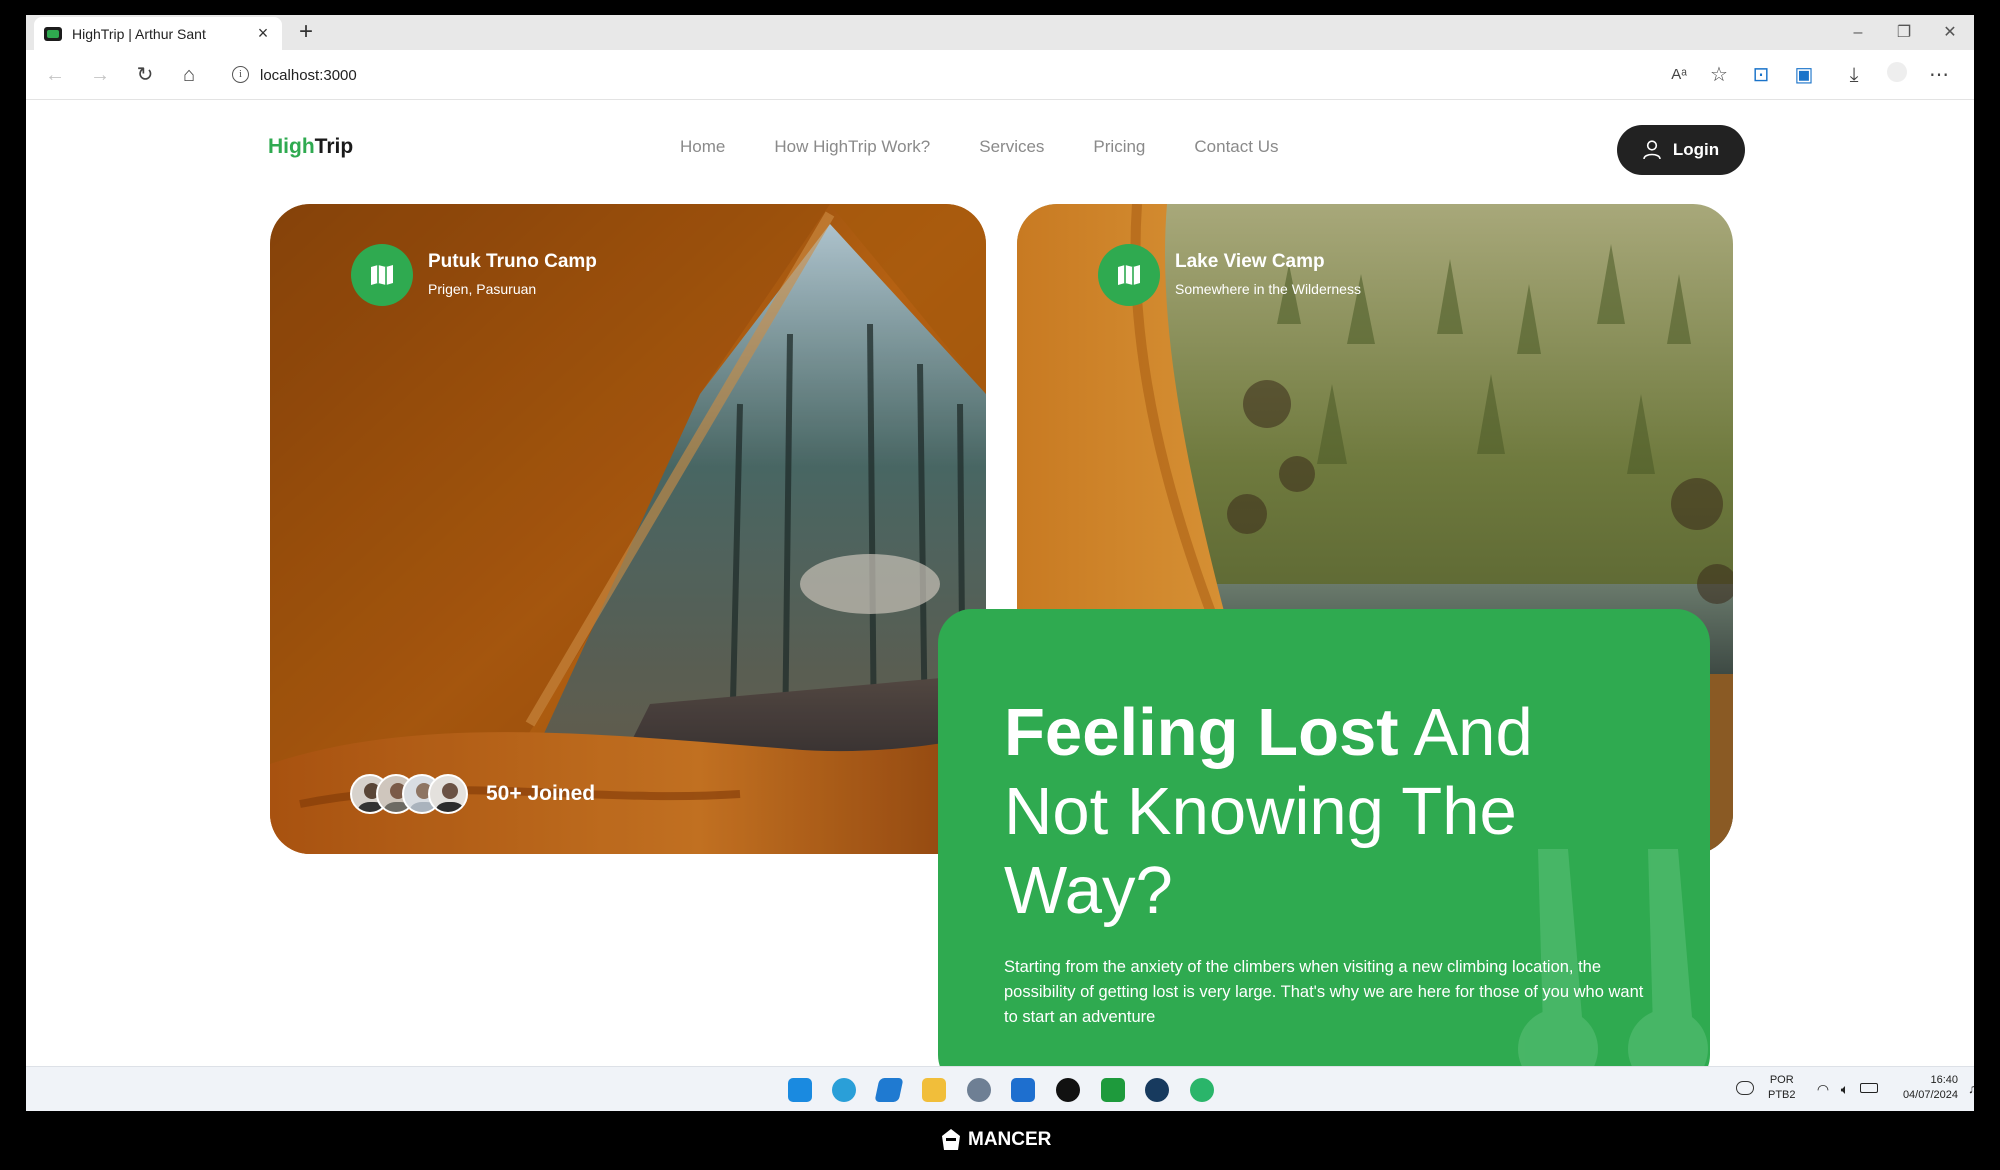 The image size is (2000, 1170). What do you see at coordinates (1696, 149) in the screenshot?
I see `login-label: Login` at bounding box center [1696, 149].